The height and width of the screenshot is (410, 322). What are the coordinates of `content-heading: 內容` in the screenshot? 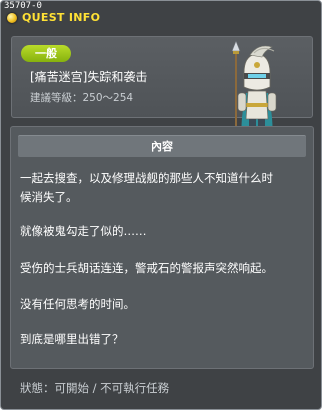 It's located at (162, 146).